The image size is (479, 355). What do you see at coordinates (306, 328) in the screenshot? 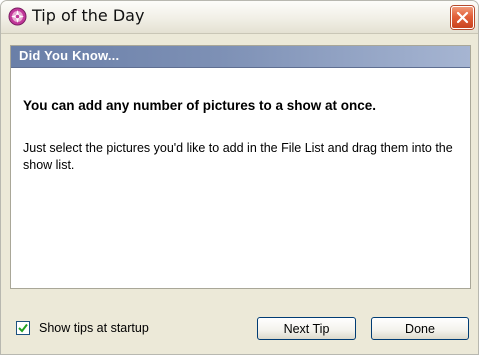
I see `next-tip-button: Next Tip` at bounding box center [306, 328].